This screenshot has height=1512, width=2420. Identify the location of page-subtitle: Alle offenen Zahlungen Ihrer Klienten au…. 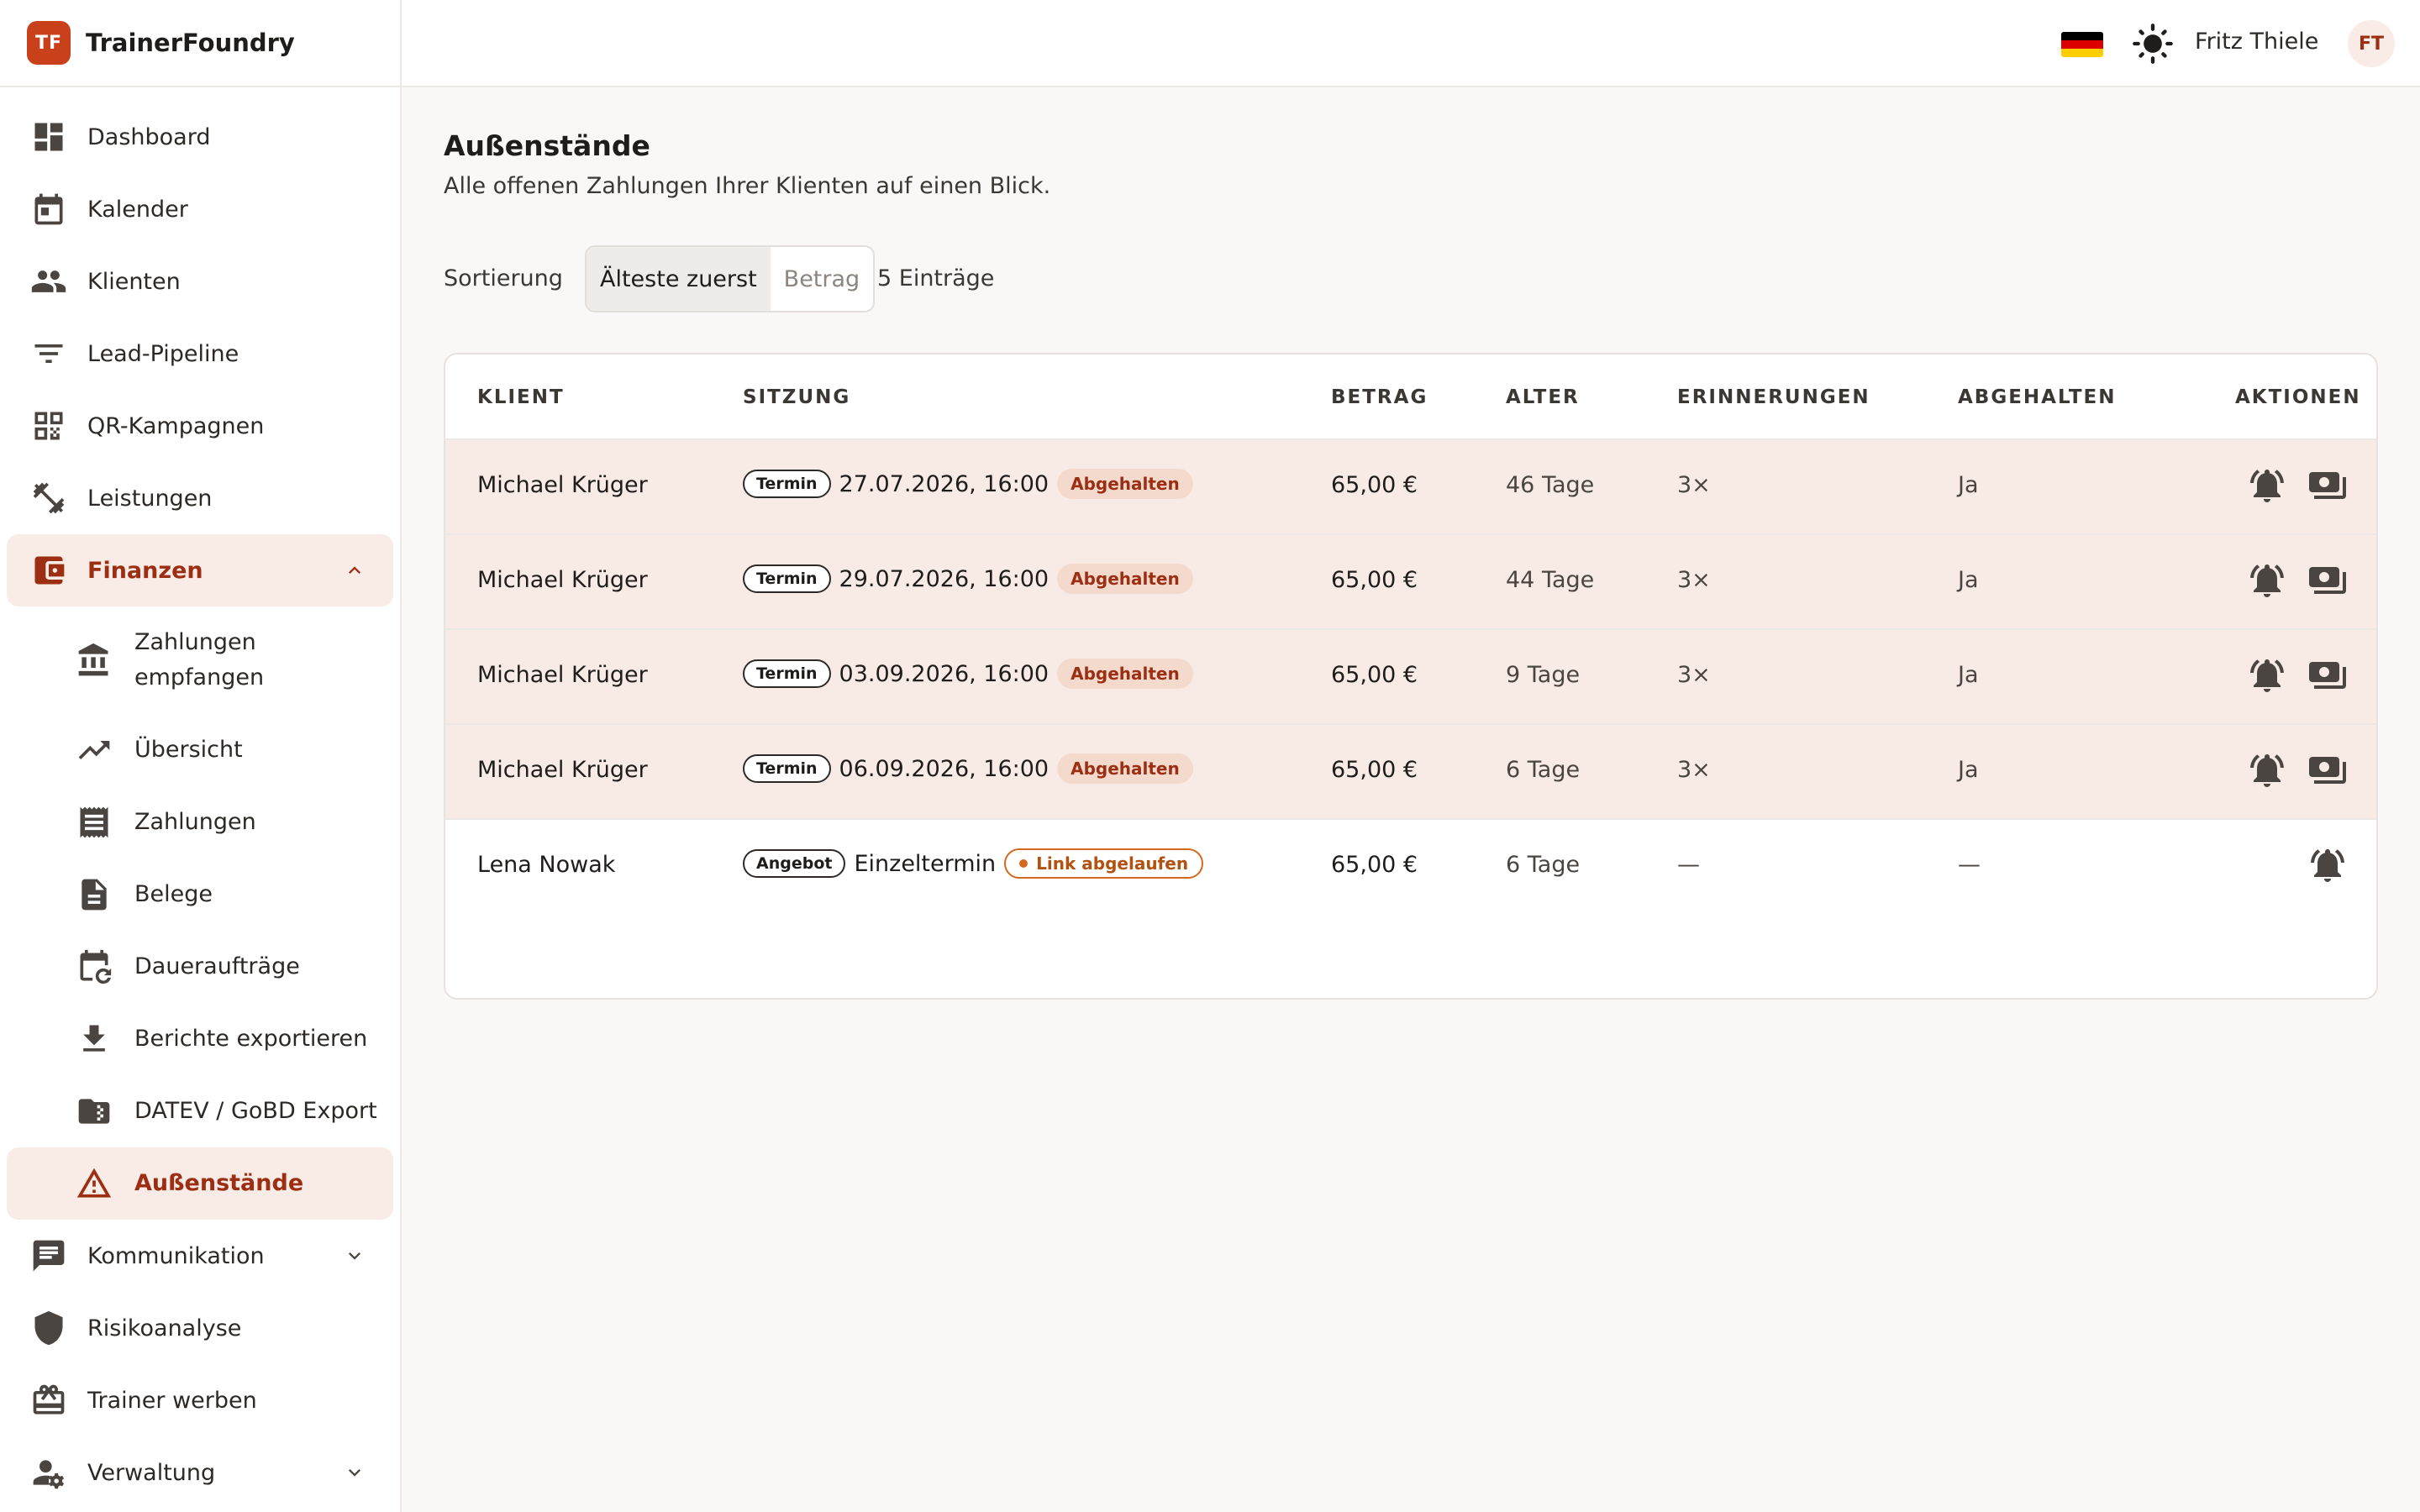
(748, 186).